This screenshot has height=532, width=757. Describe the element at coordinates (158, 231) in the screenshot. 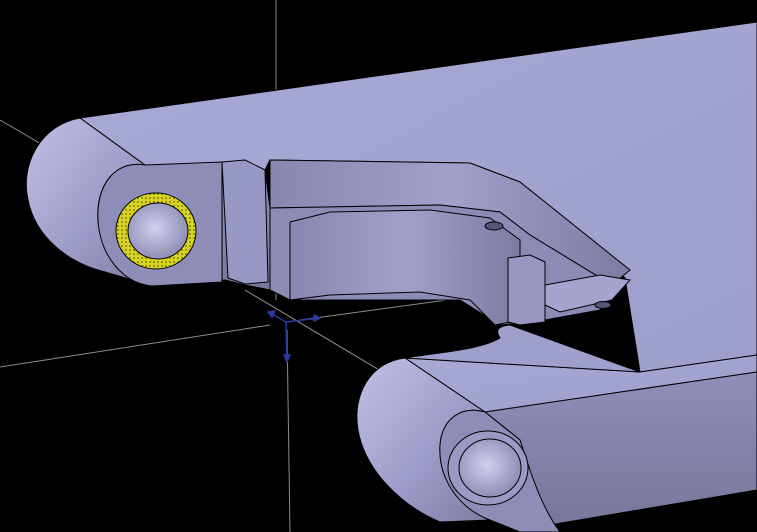

I see `upper-bore-hole` at that location.